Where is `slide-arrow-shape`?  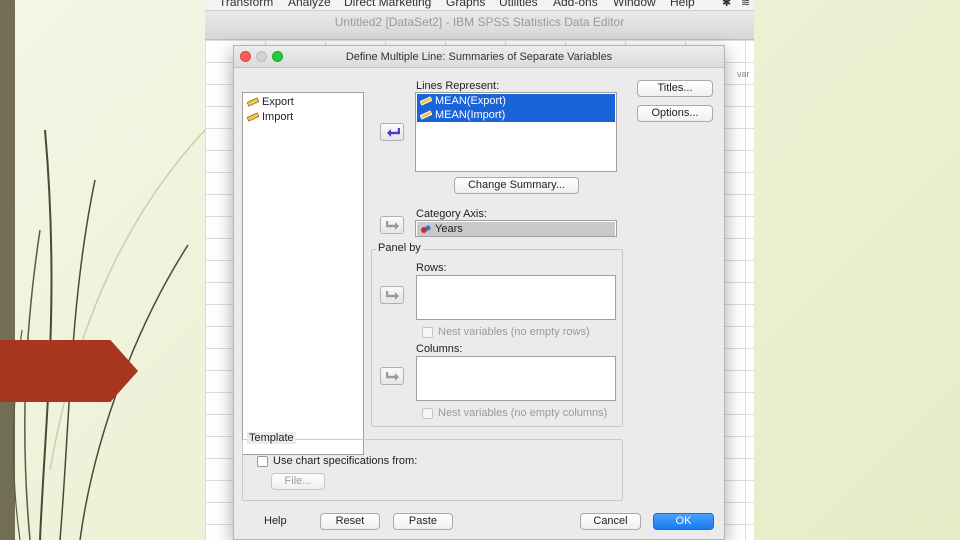 slide-arrow-shape is located at coordinates (69, 371).